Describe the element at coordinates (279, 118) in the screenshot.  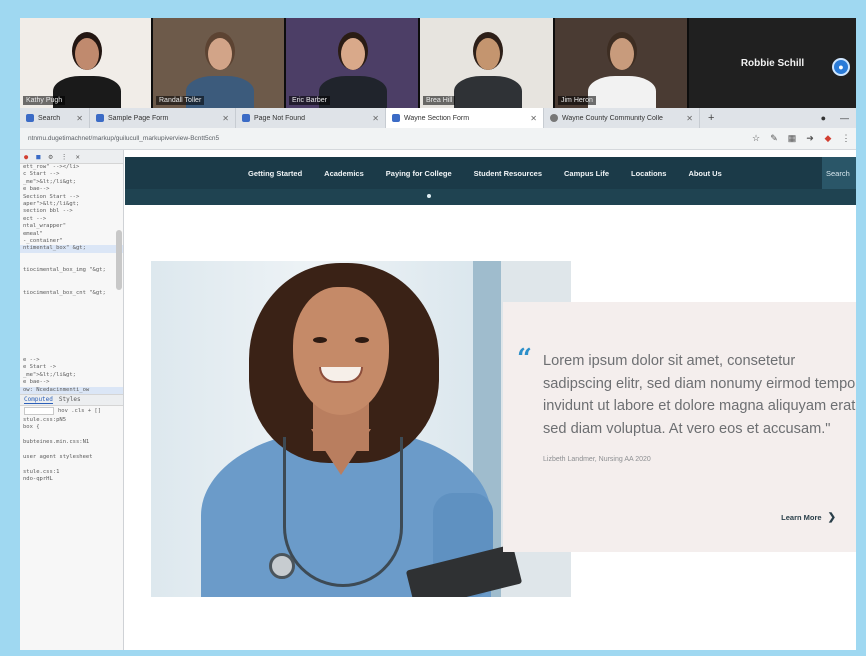
I see `tab-label: Page Not Found` at that location.